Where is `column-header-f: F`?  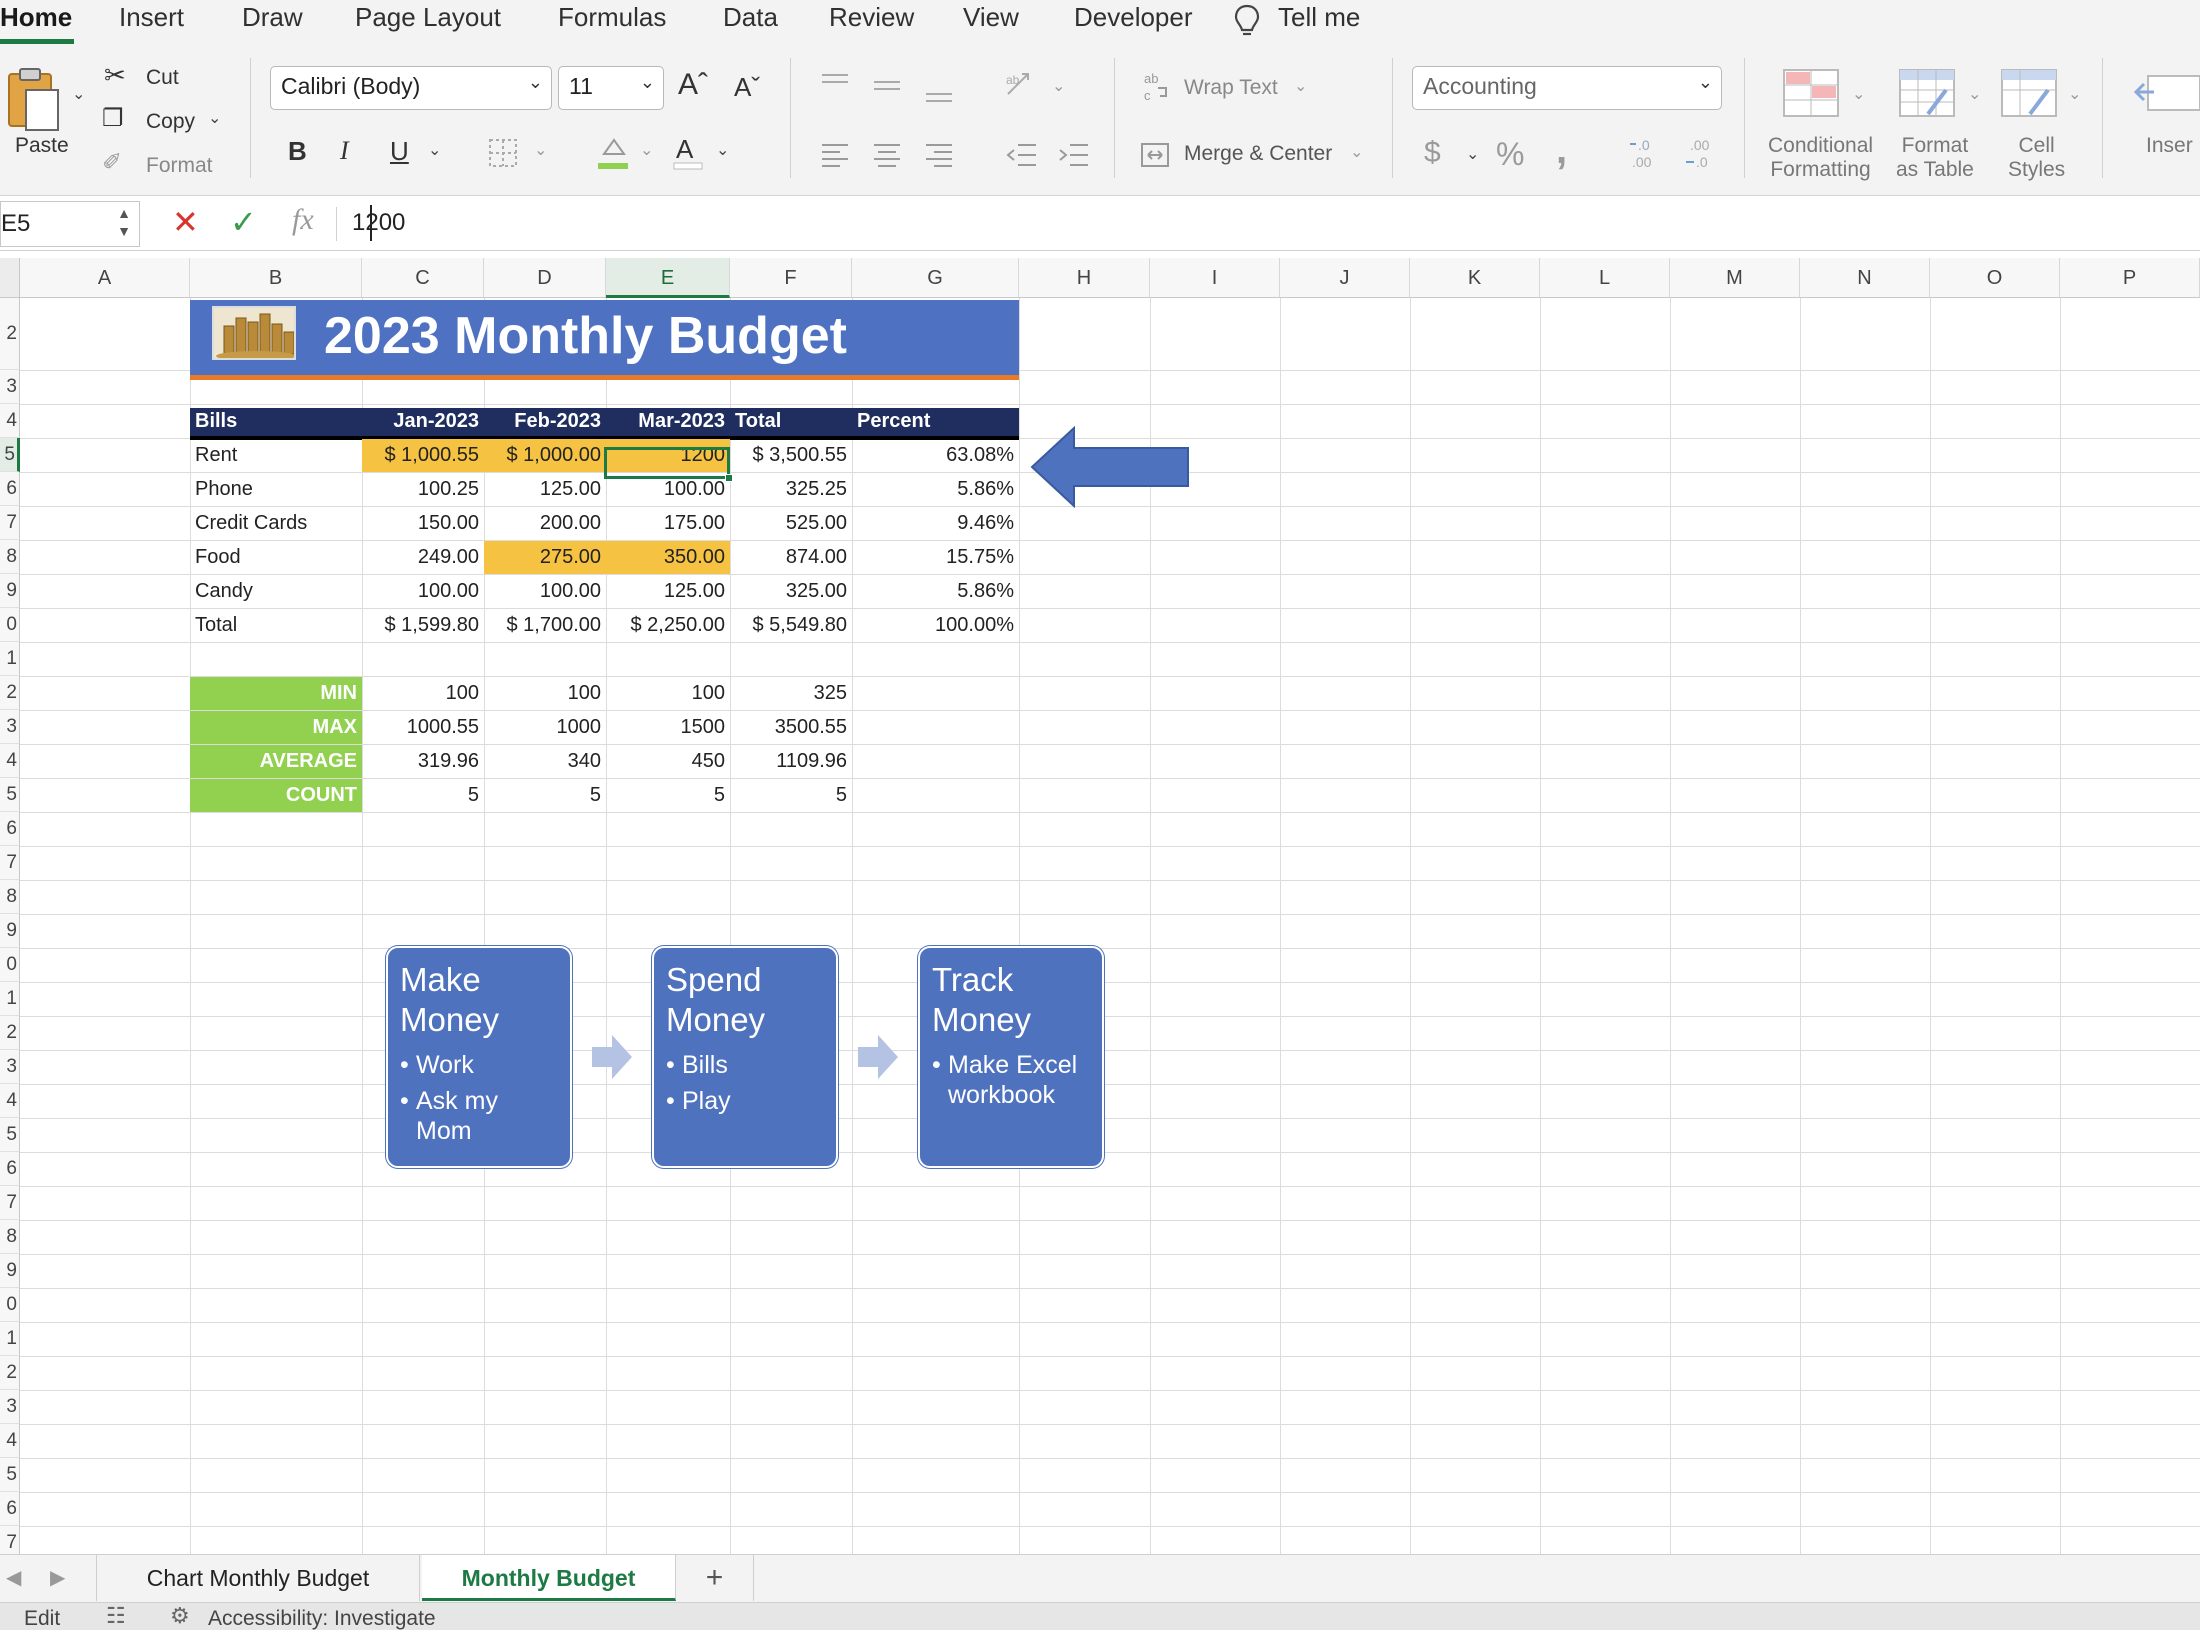
column-header-f: F is located at coordinates (791, 278).